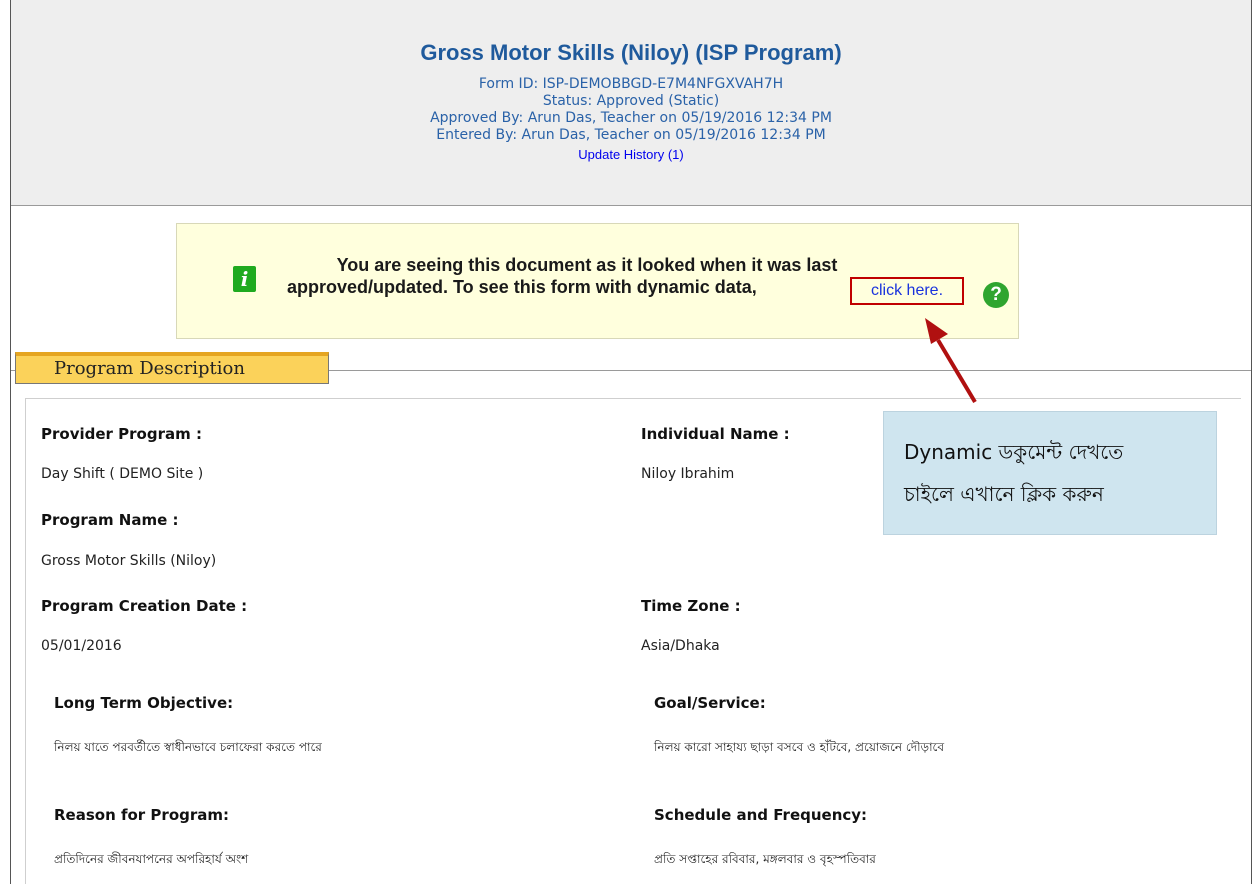 This screenshot has width=1253, height=884. I want to click on annotation-arrow-icon, so click(951, 361).